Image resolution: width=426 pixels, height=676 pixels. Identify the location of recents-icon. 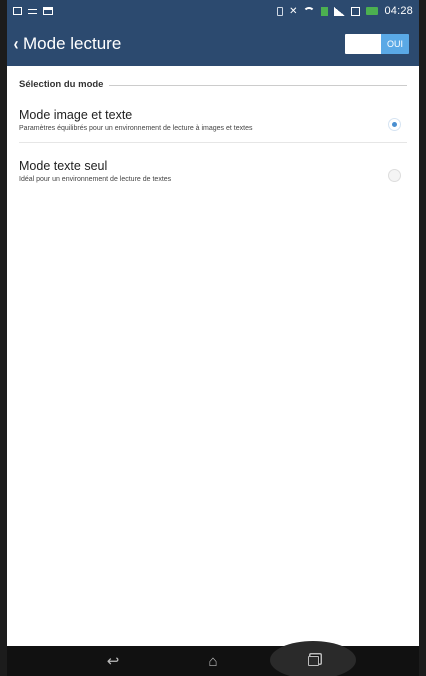
(313, 660).